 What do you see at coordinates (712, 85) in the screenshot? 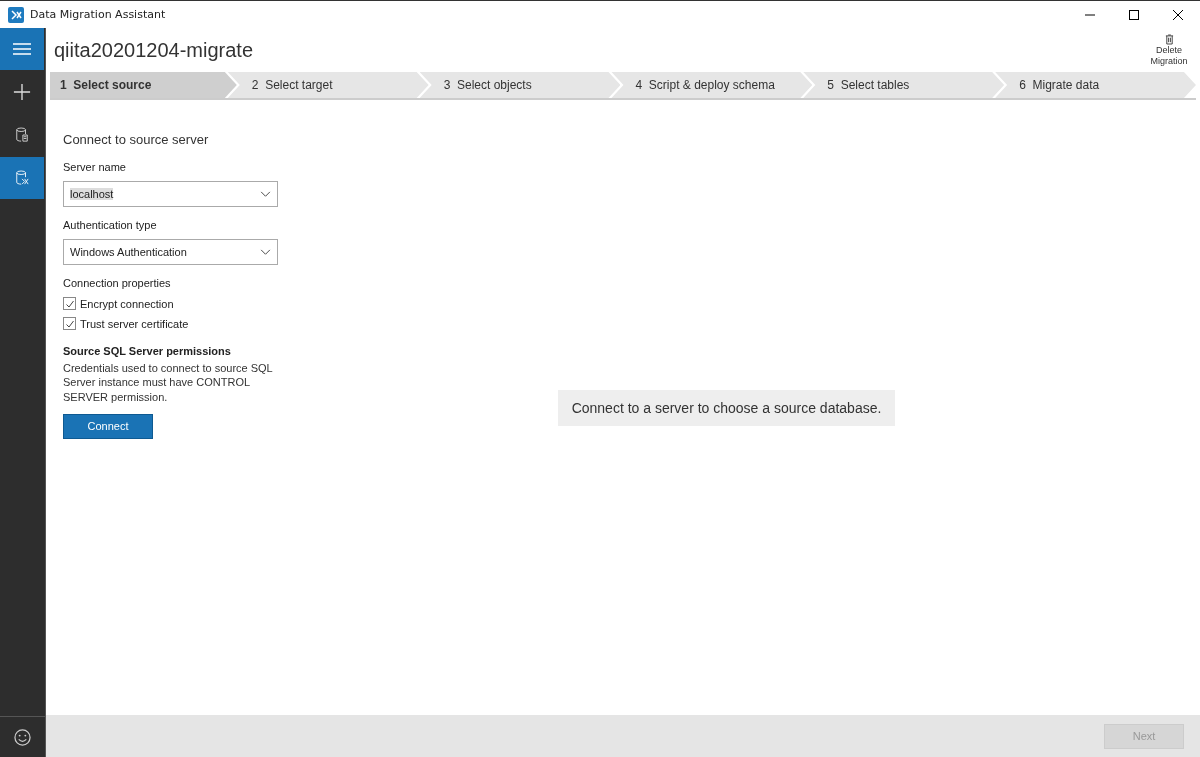
I see `wizard-step-tab: 4 Script & deploy schema` at bounding box center [712, 85].